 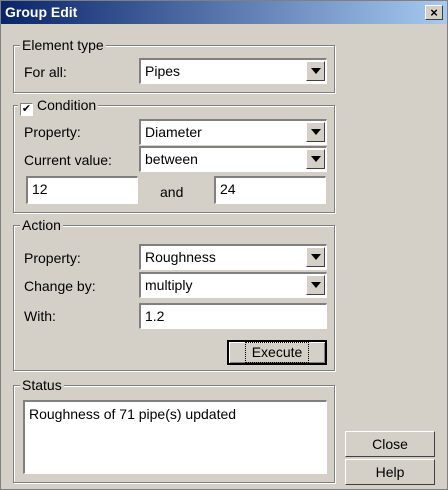 What do you see at coordinates (52, 132) in the screenshot?
I see `condition-property-label: Property:` at bounding box center [52, 132].